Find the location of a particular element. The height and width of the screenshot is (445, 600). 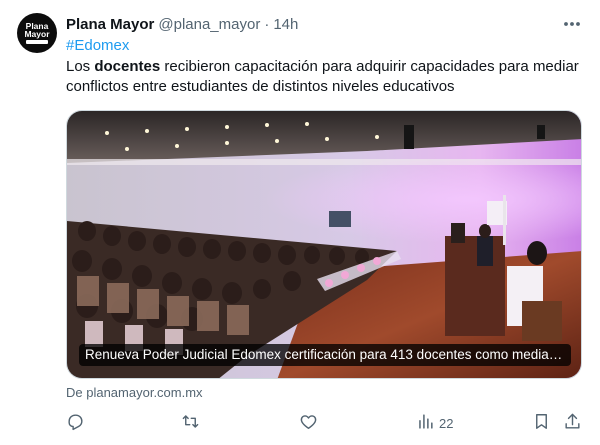

views-button: 22 is located at coordinates (434, 423).